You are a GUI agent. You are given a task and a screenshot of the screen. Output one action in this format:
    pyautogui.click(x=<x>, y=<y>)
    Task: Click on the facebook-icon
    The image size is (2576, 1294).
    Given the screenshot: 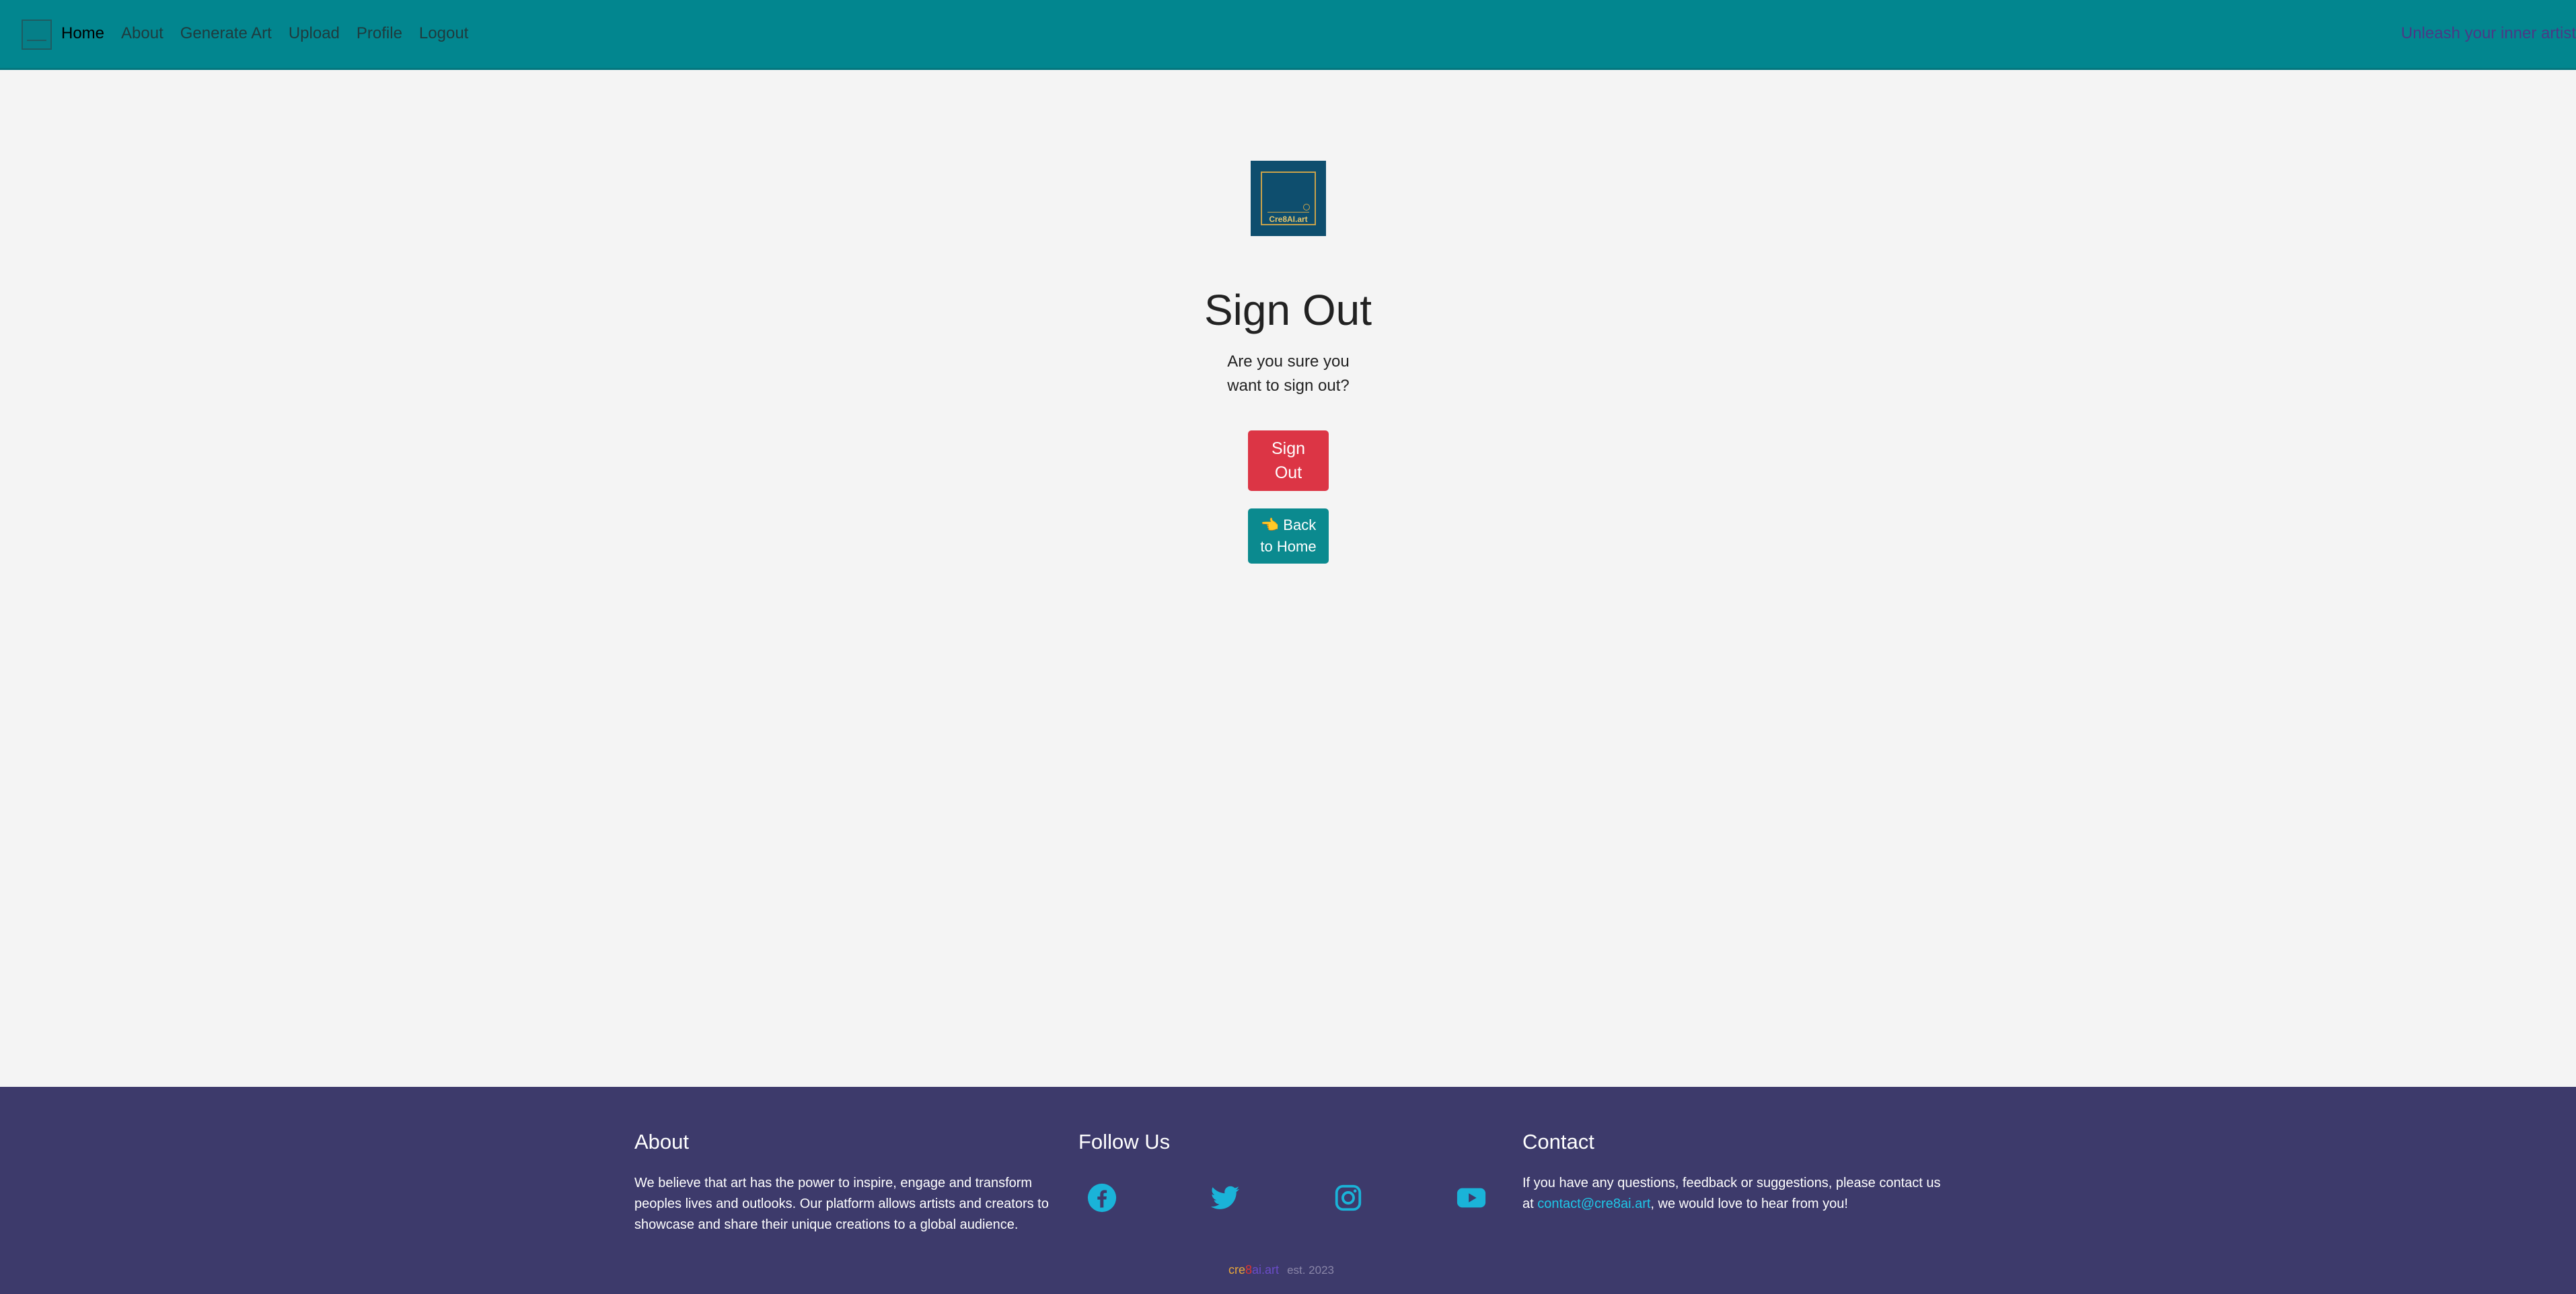 What is the action you would take?
    pyautogui.click(x=1102, y=1197)
    